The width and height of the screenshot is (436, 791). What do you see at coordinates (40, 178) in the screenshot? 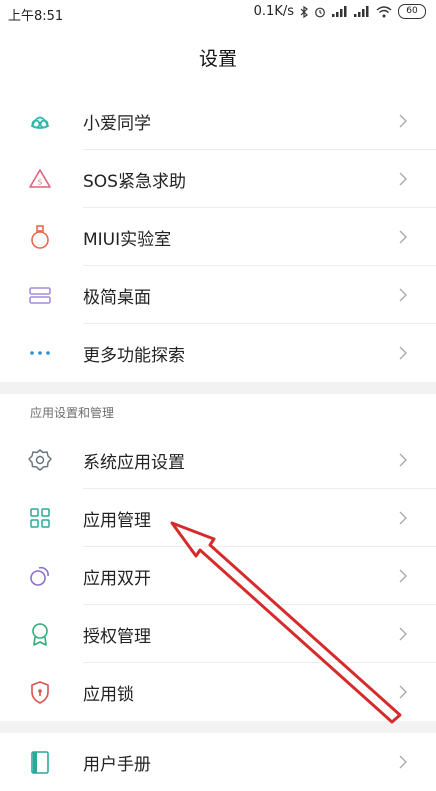
I see `sos-icon: S` at bounding box center [40, 178].